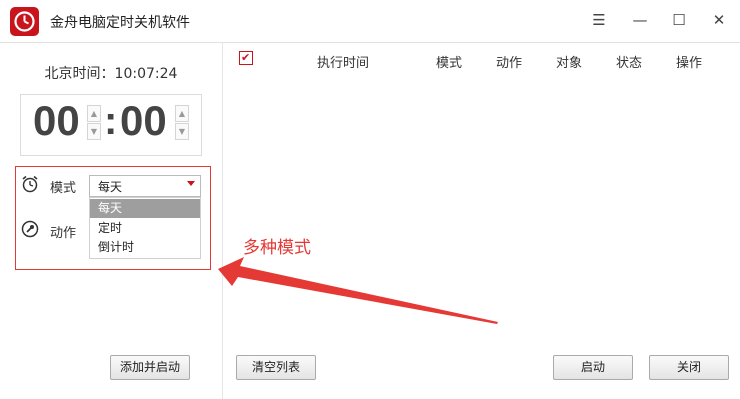 The width and height of the screenshot is (740, 399). I want to click on maximize-icon: ☐, so click(679, 20).